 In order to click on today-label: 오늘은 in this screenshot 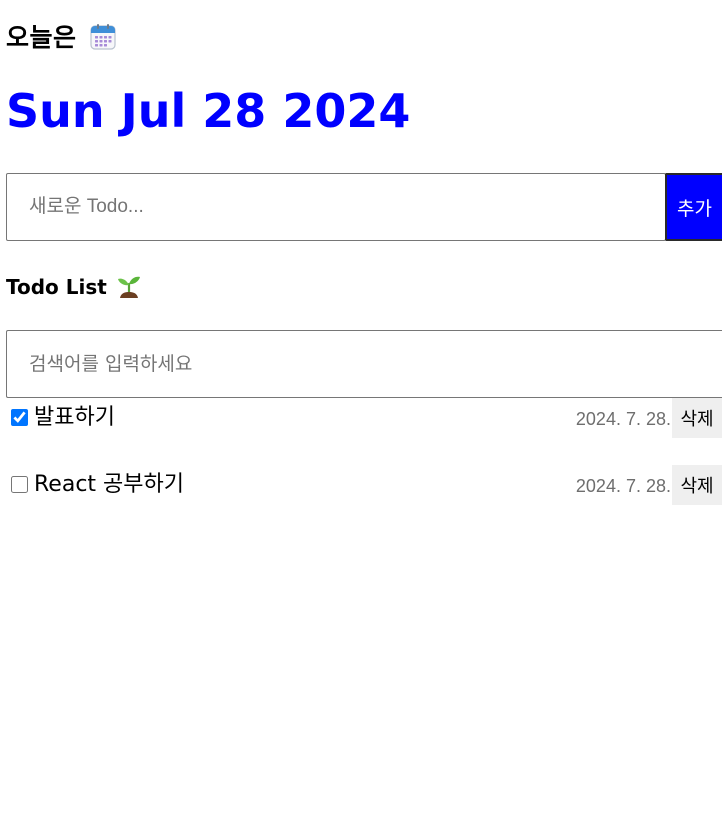, I will do `click(41, 37)`.